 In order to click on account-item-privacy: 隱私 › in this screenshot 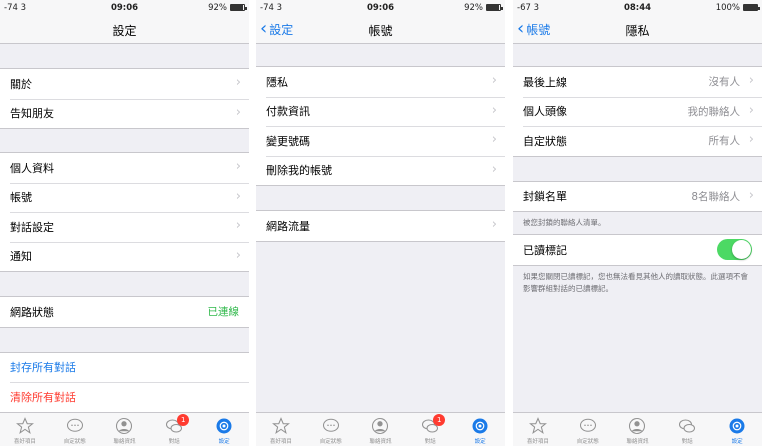, I will do `click(380, 82)`.